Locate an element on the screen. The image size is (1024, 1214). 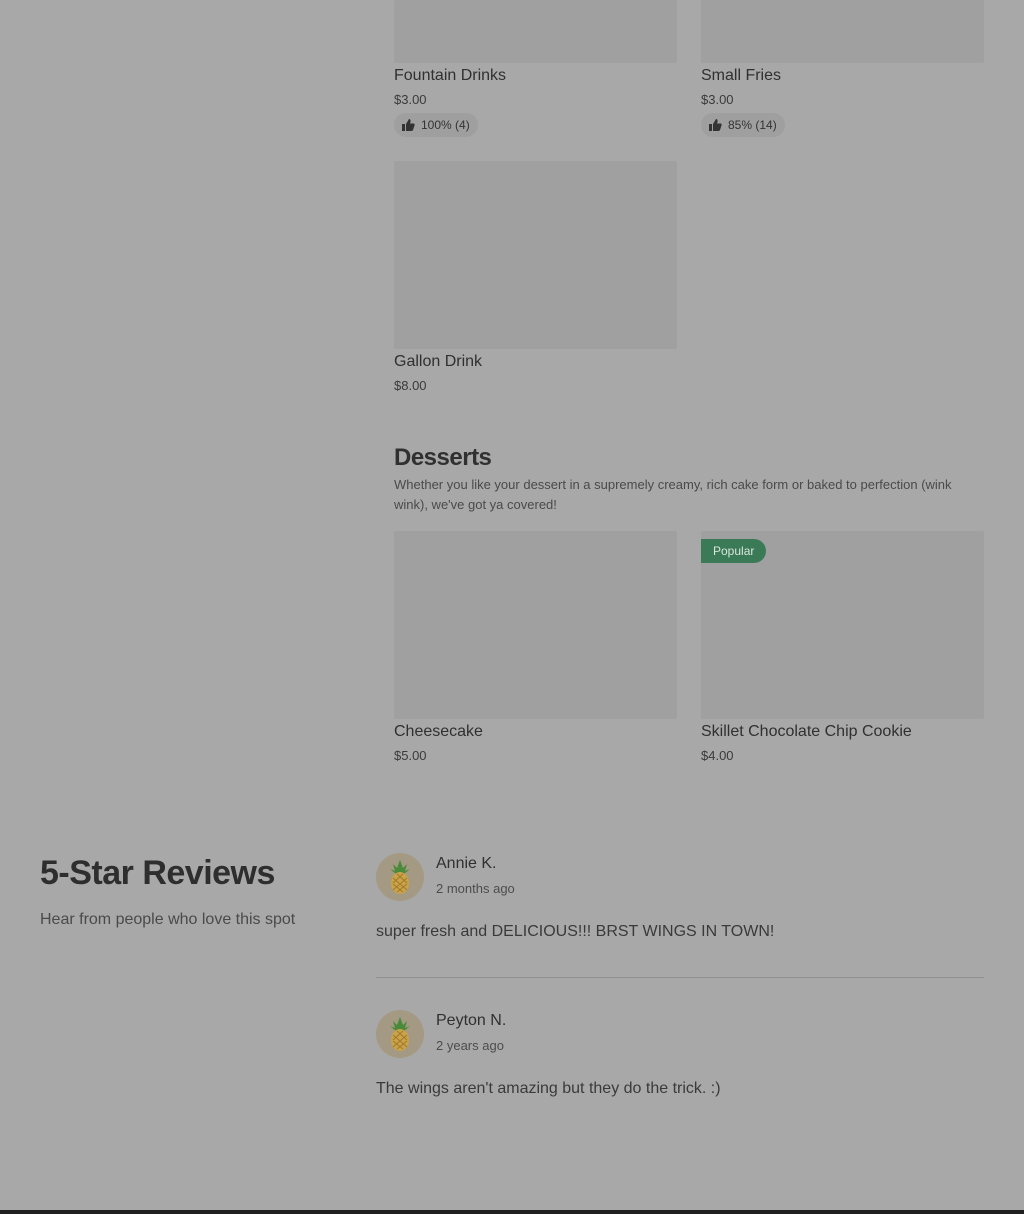
reviews-title: 5-Star Reviews is located at coordinates (157, 873).